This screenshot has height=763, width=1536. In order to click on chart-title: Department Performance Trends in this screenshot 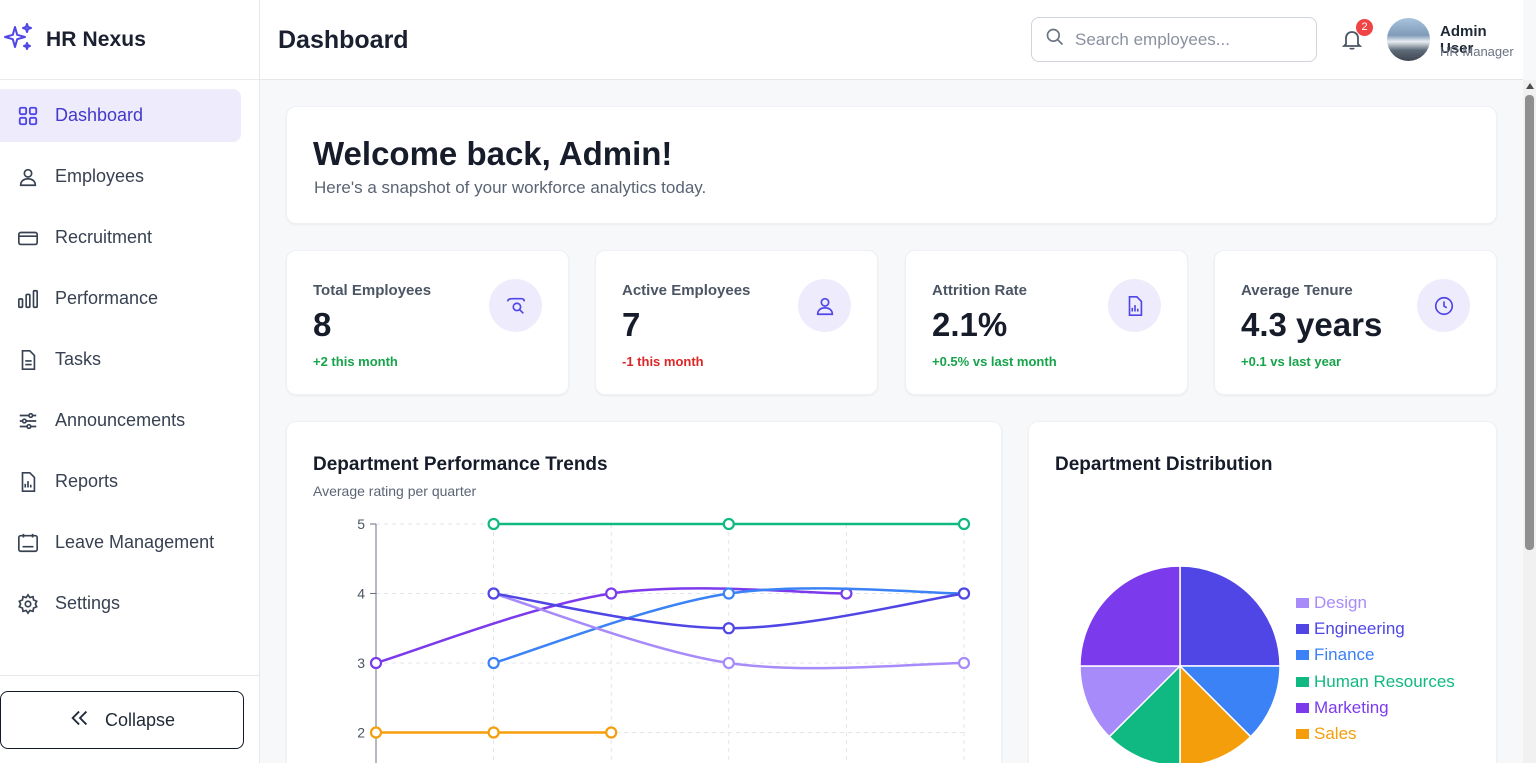, I will do `click(460, 464)`.